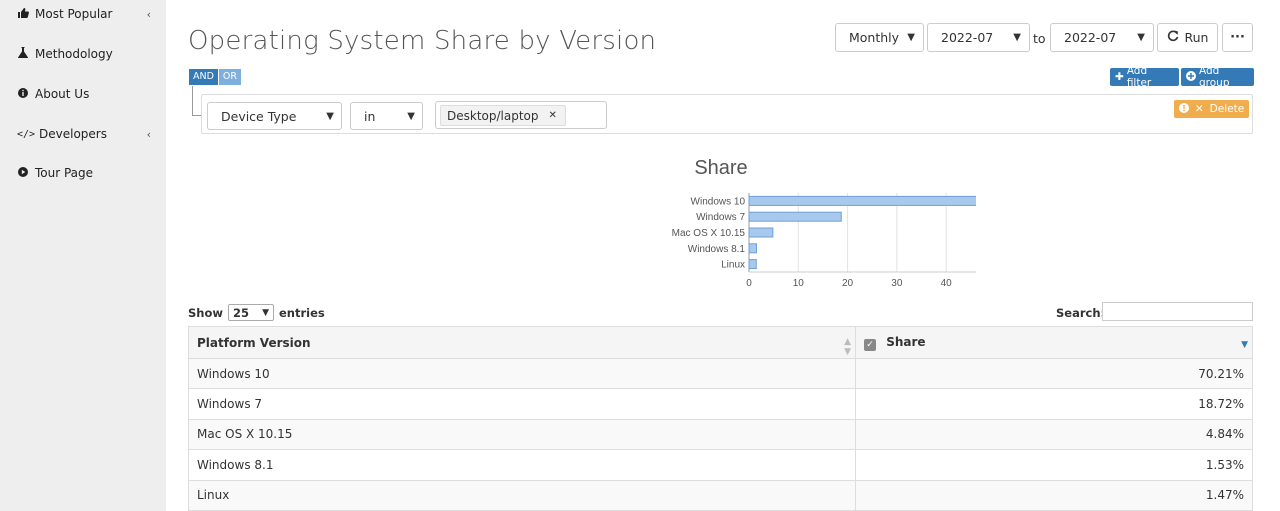  What do you see at coordinates (720, 168) in the screenshot?
I see `chart-title: Share` at bounding box center [720, 168].